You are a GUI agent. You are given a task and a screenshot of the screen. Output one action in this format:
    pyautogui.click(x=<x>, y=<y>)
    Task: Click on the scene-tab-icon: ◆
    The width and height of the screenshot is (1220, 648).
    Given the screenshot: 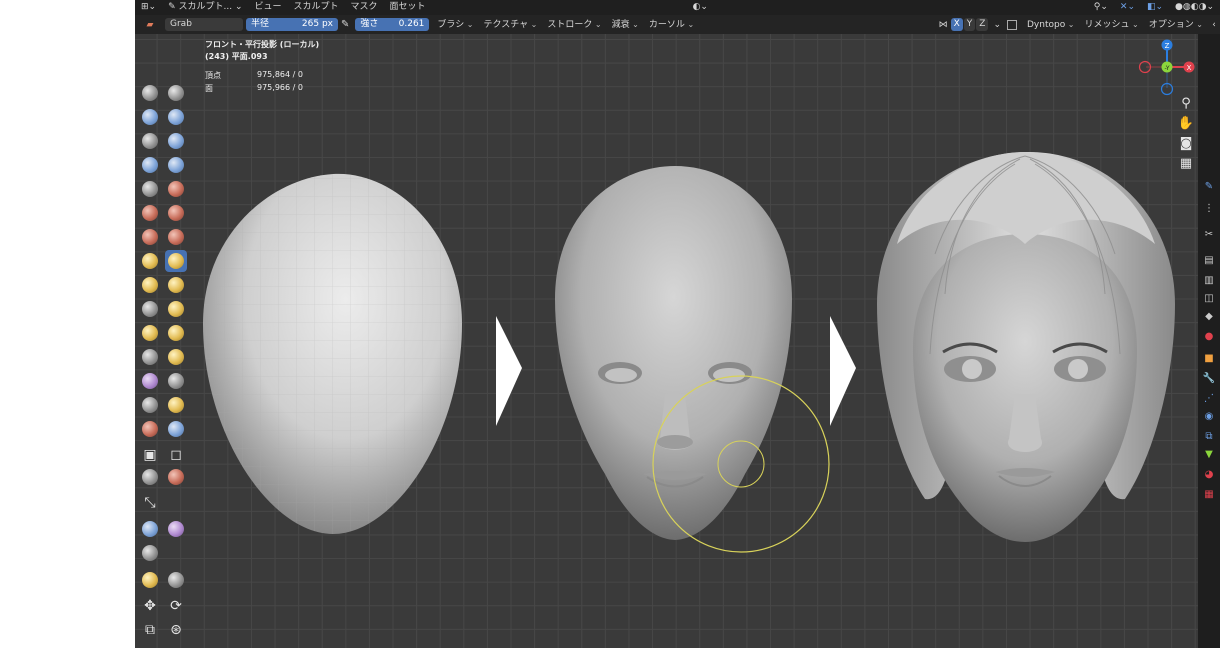 What is the action you would take?
    pyautogui.click(x=1209, y=317)
    